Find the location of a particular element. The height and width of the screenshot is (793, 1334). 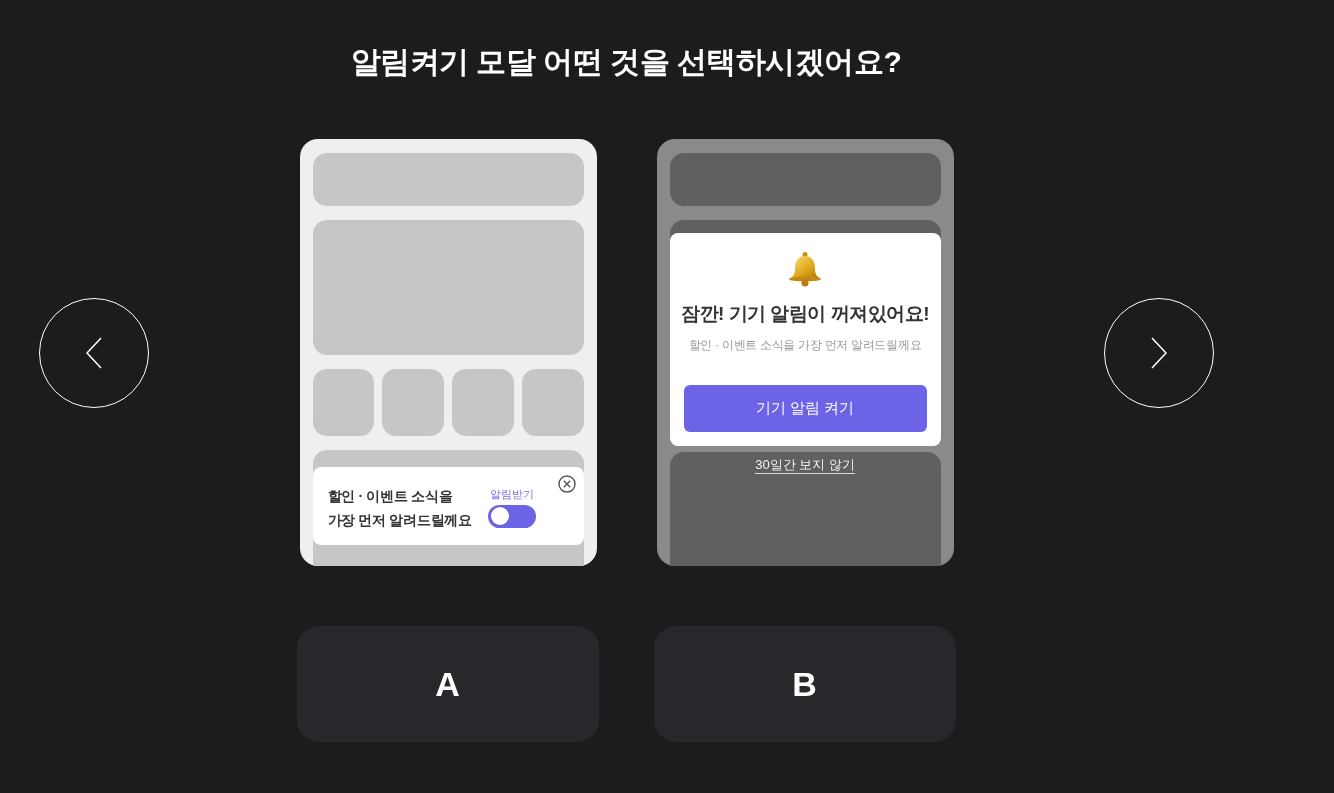

modal-title: 잠깐! 기기 알림이 꺼져있어요! is located at coordinates (805, 314).